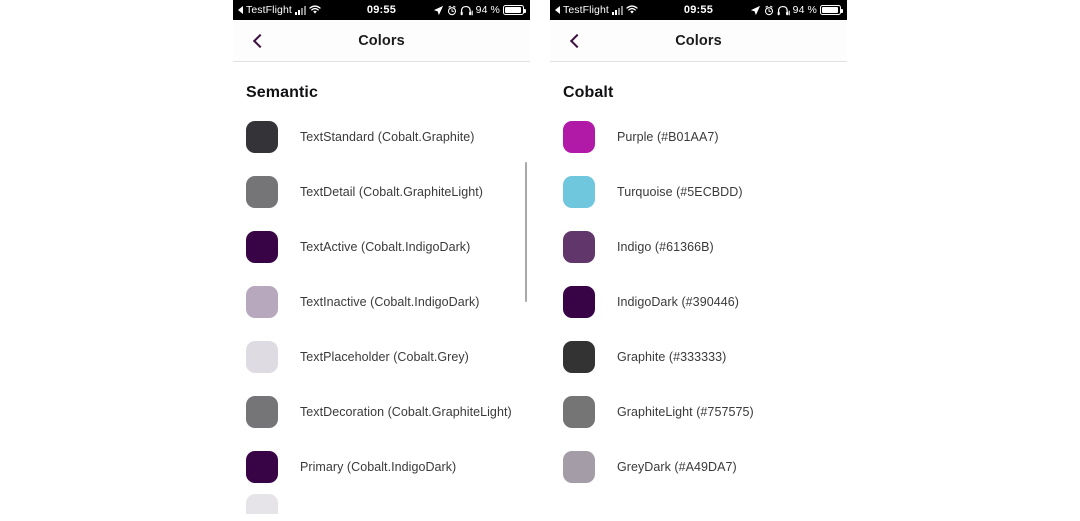 The height and width of the screenshot is (521, 1080). Describe the element at coordinates (668, 136) in the screenshot. I see `color-name-label: Purple (#B01AA7)` at that location.